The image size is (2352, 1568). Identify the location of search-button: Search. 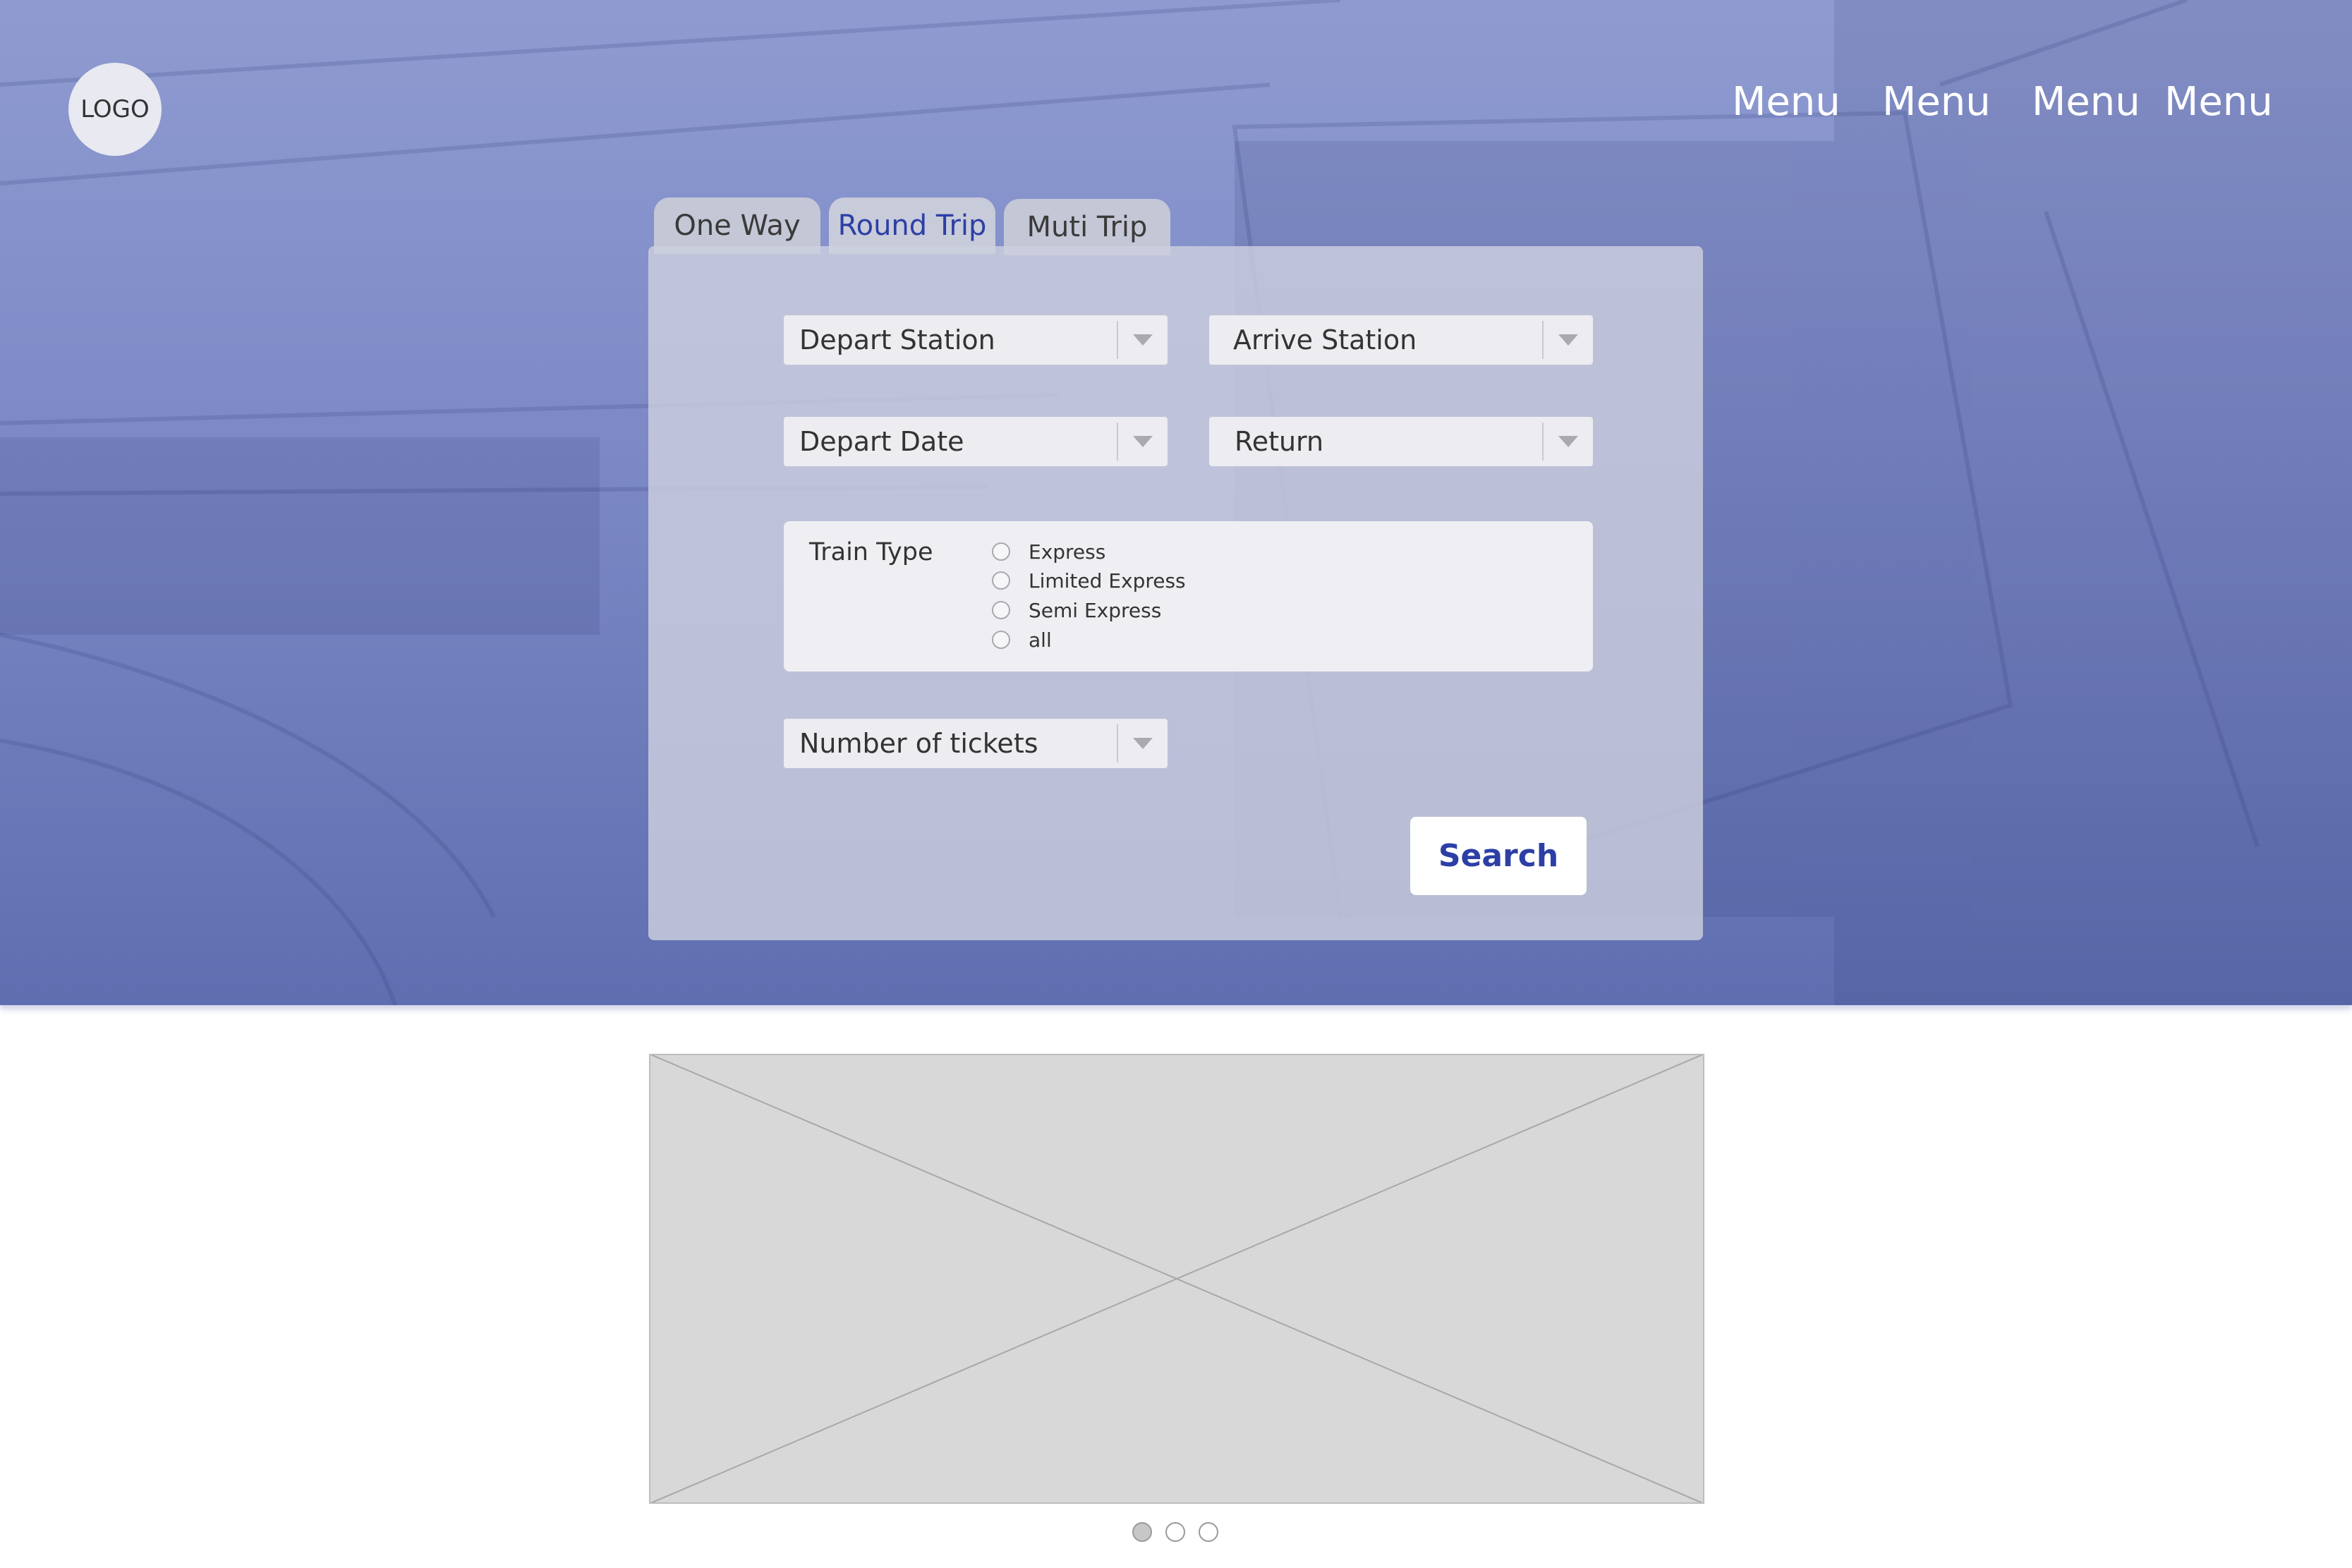
(1498, 856).